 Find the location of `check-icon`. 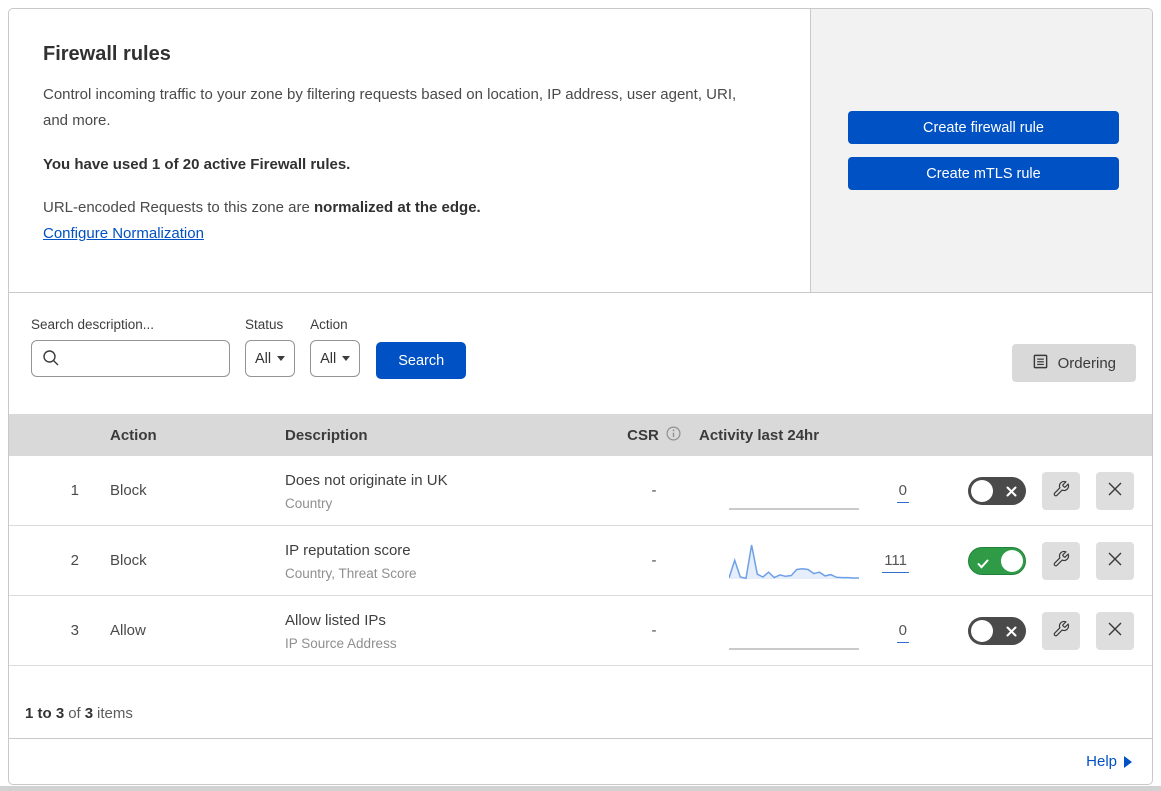

check-icon is located at coordinates (983, 564).